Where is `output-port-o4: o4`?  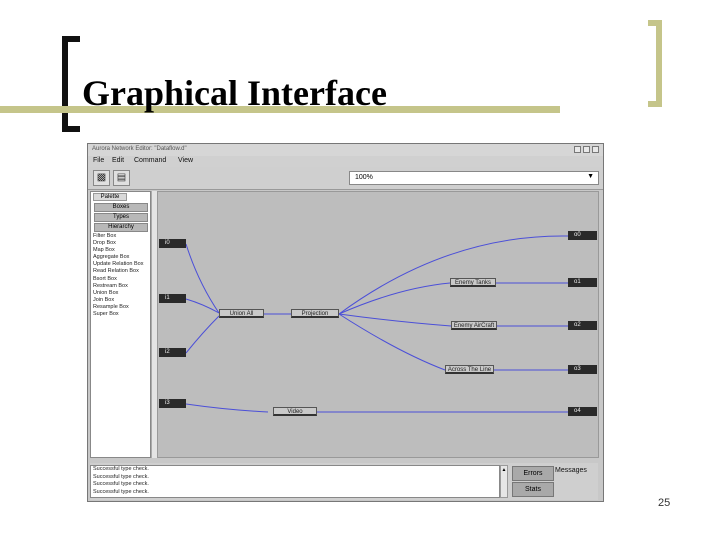
output-port-o4: o4 is located at coordinates (582, 411).